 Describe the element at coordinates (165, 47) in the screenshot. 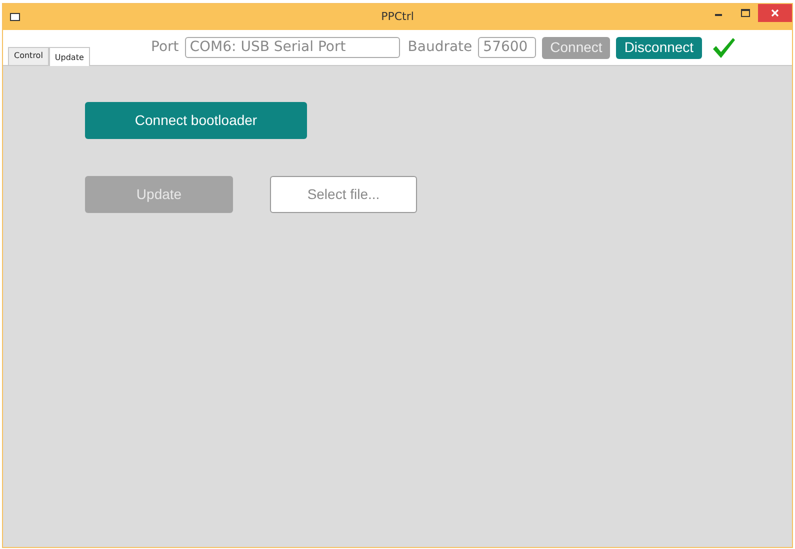

I see `port-label: Port` at that location.